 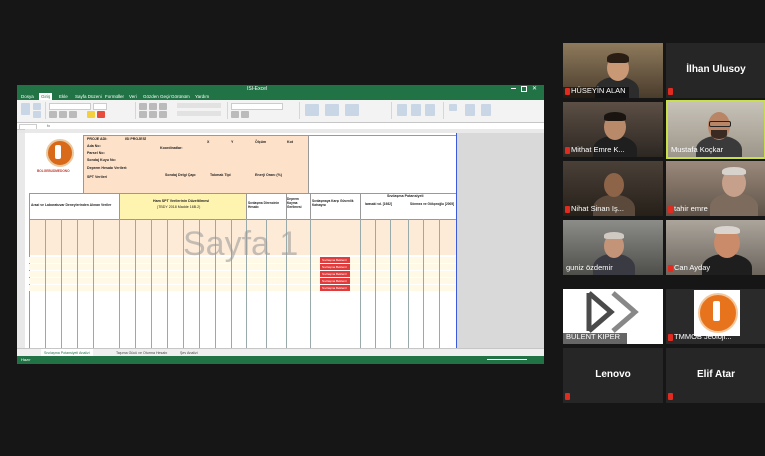 What do you see at coordinates (715, 375) in the screenshot?
I see `participant-tile-elif: Elif Atar` at bounding box center [715, 375].